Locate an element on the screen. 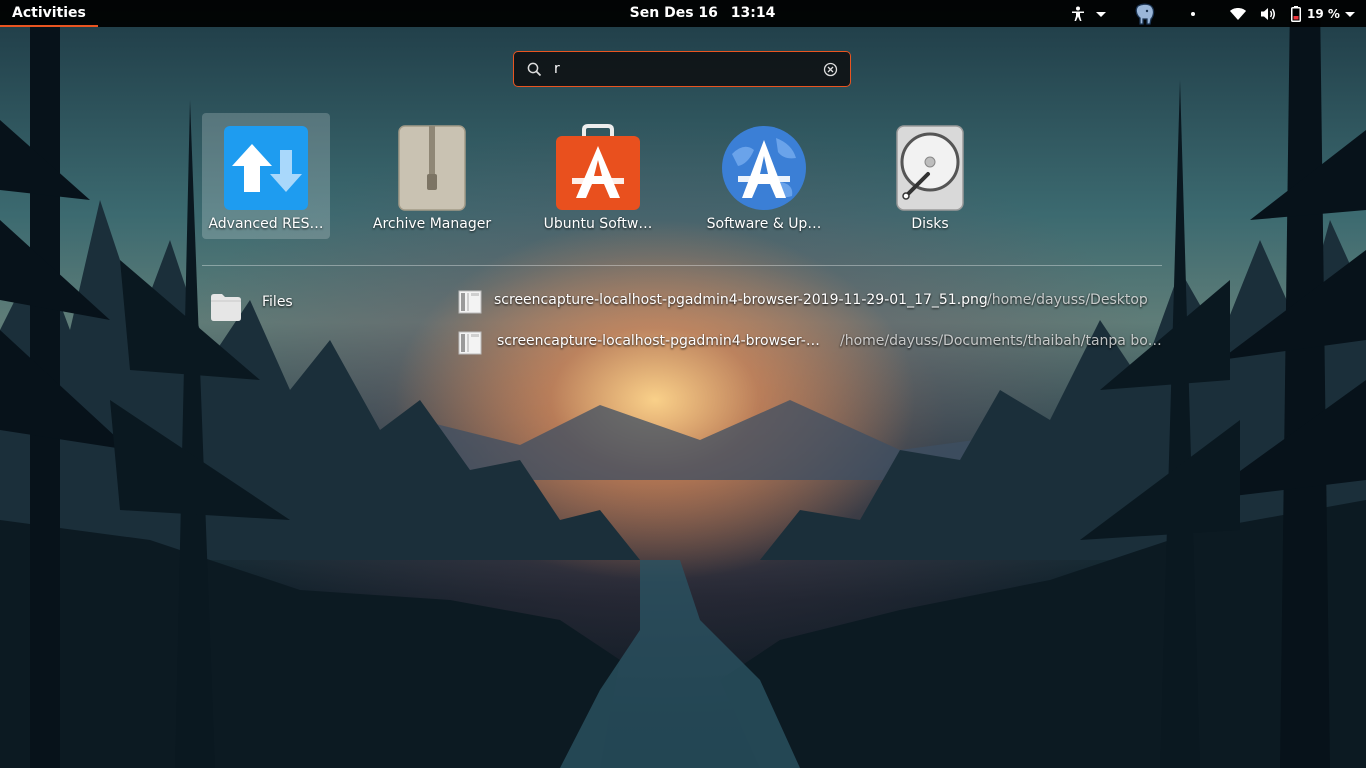 The image size is (1366, 768). wifi-icon is located at coordinates (1238, 14).